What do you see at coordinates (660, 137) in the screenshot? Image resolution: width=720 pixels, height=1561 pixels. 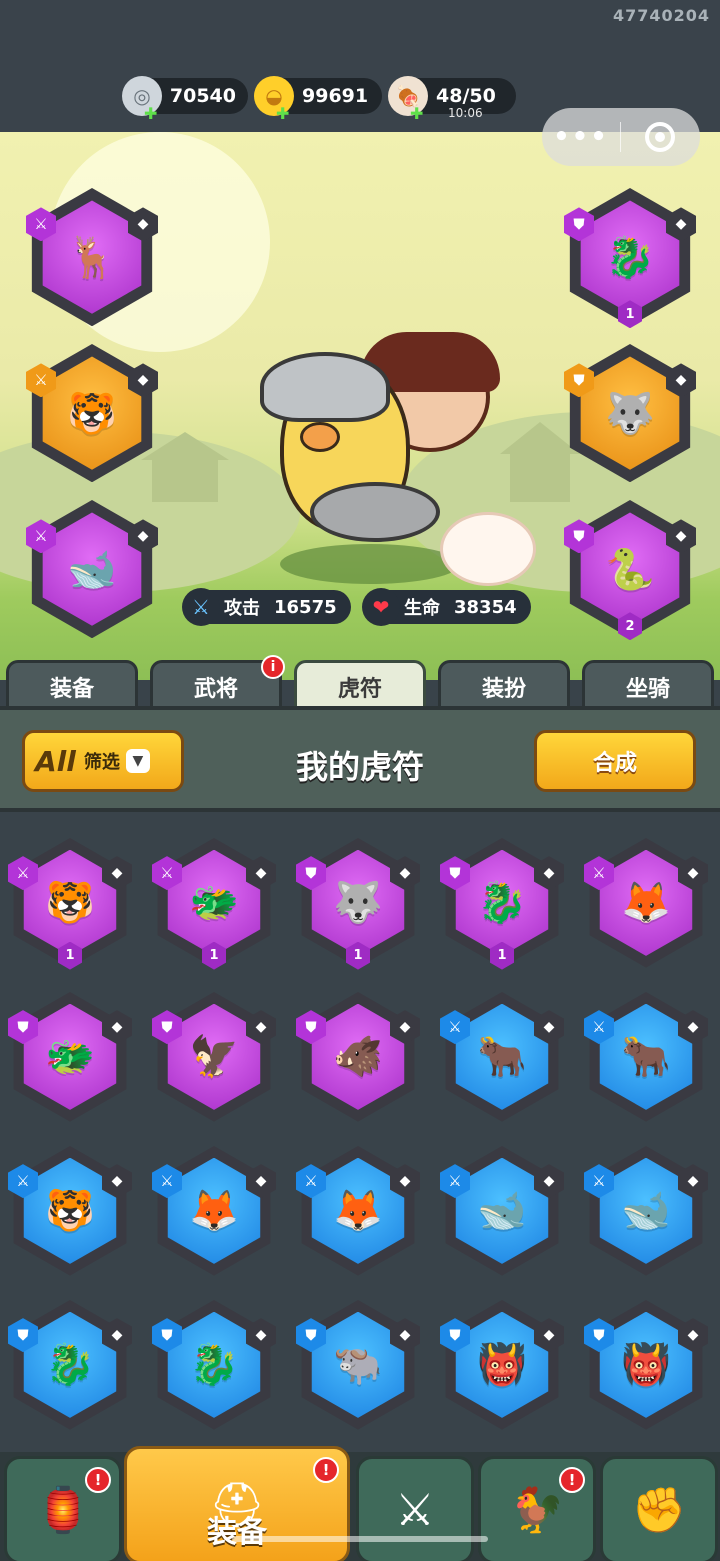 I see `target-close-icon` at bounding box center [660, 137].